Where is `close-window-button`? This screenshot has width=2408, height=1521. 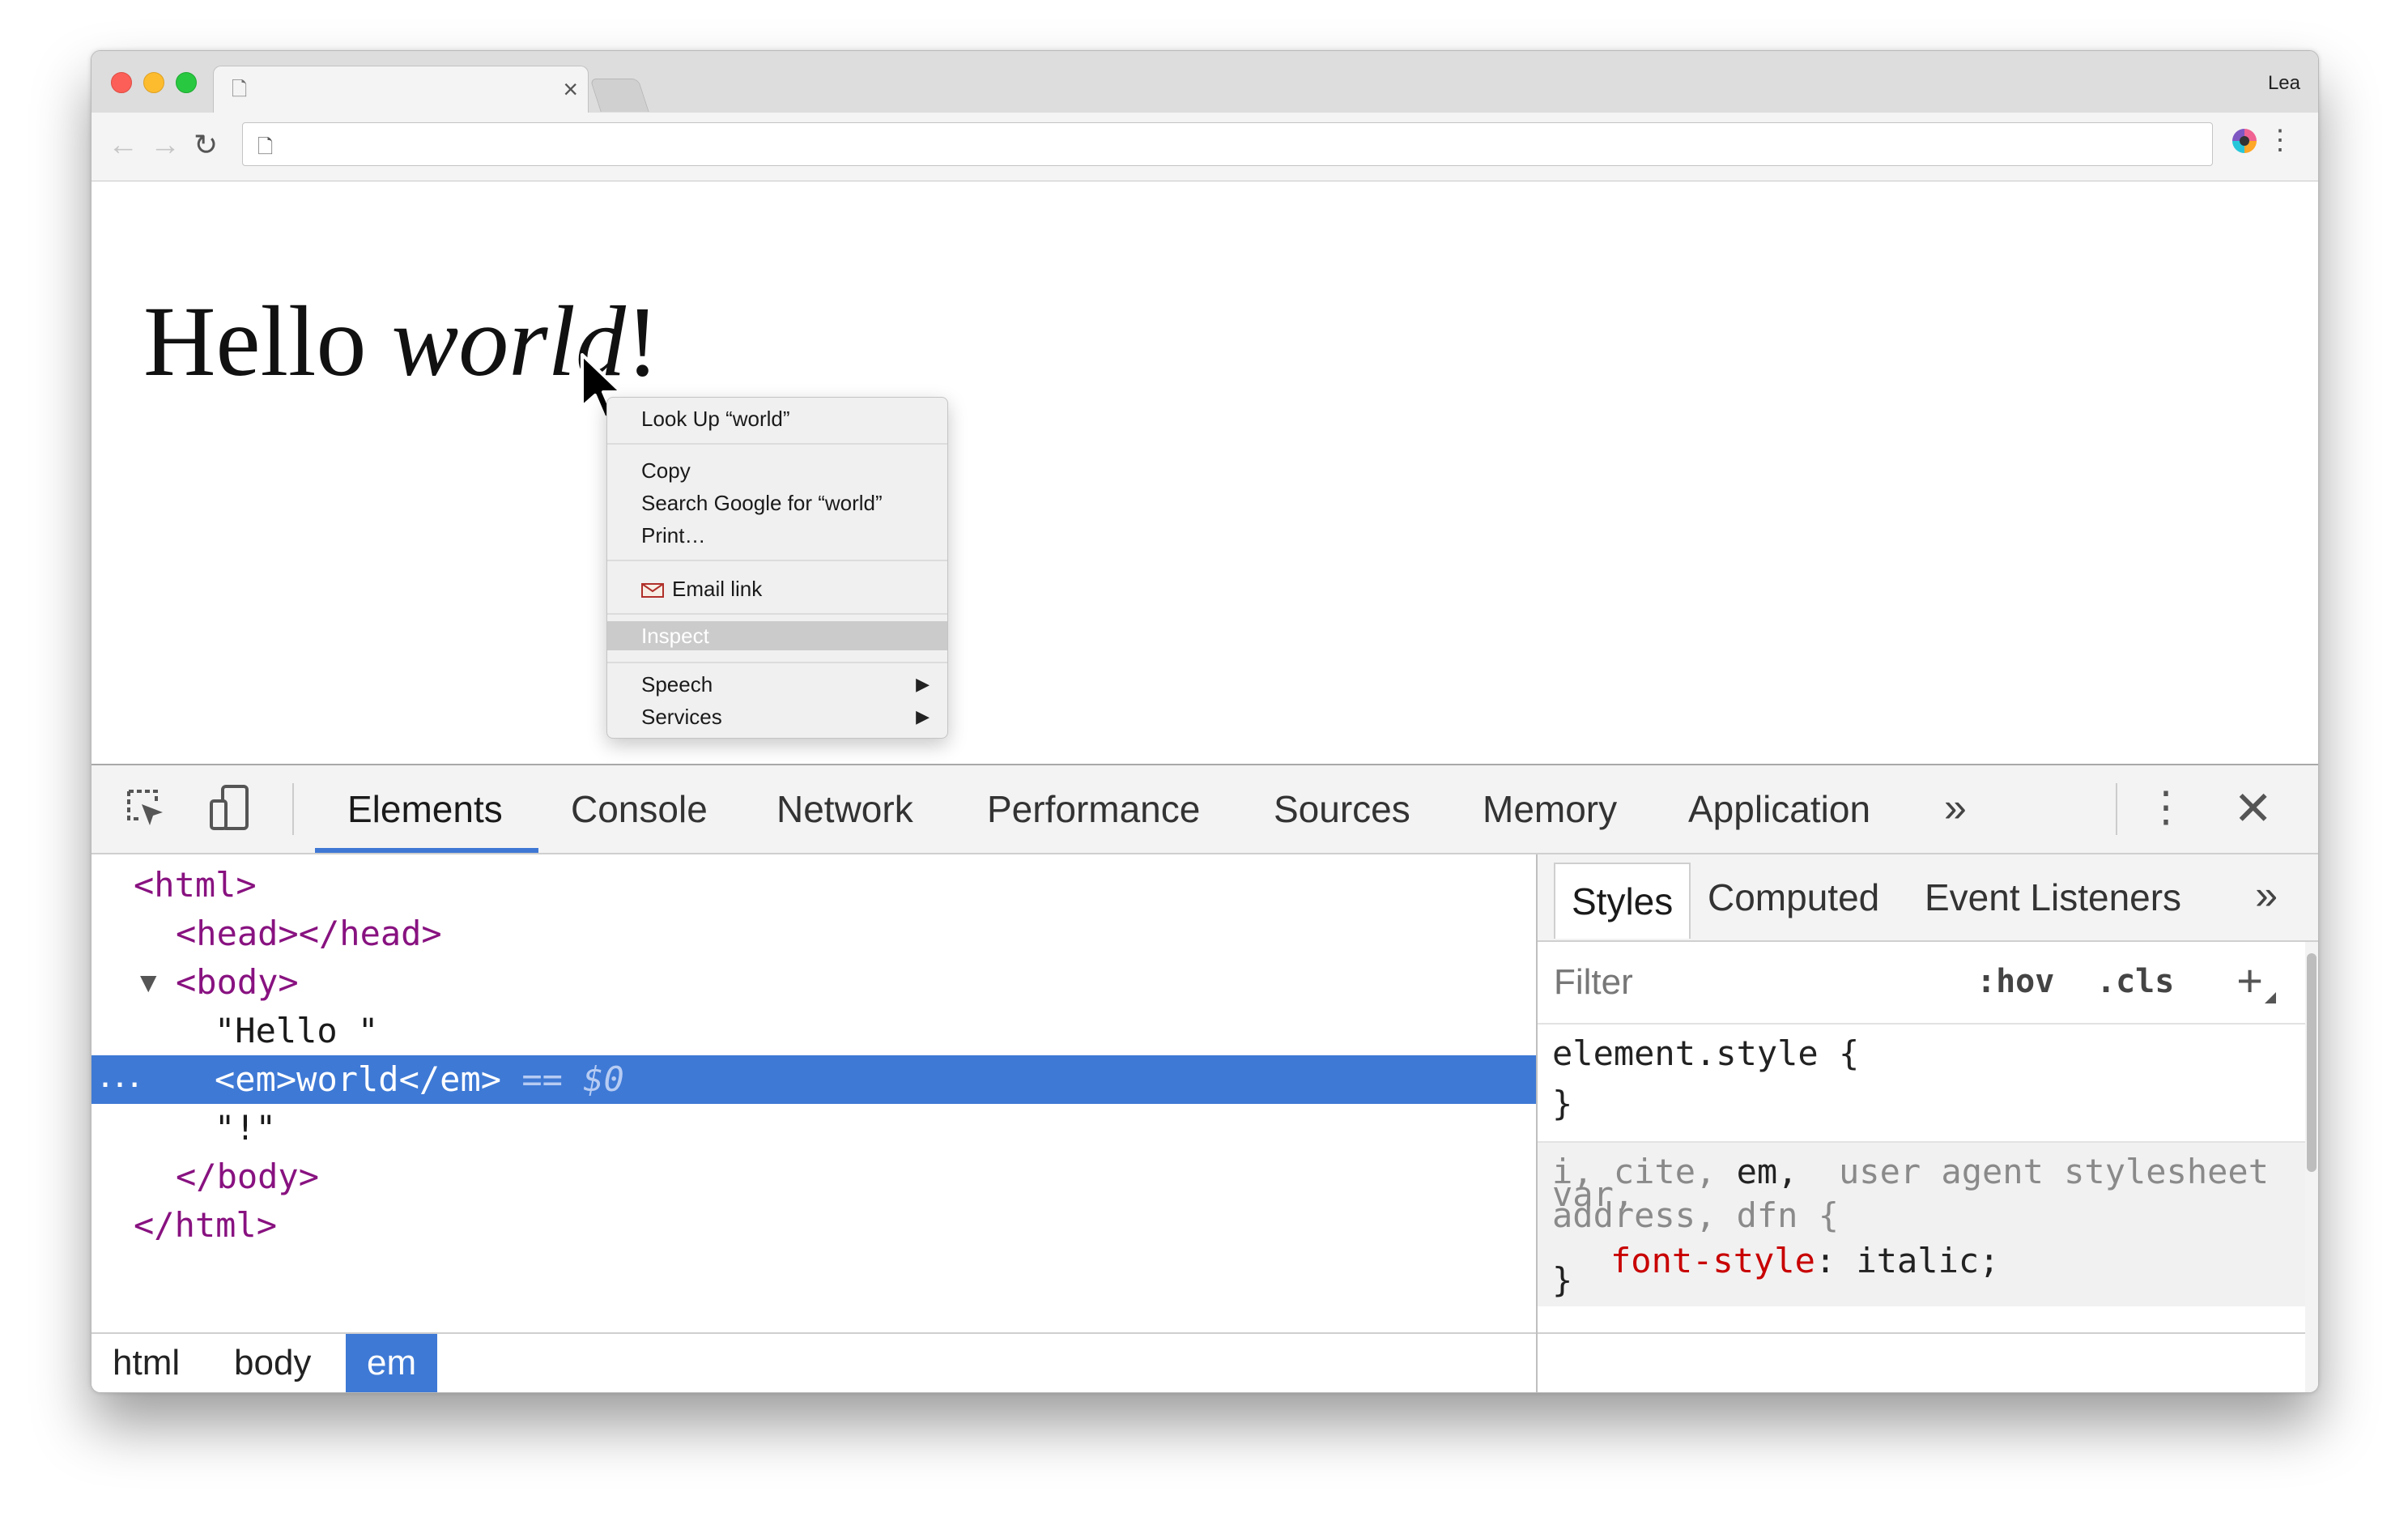 close-window-button is located at coordinates (122, 83).